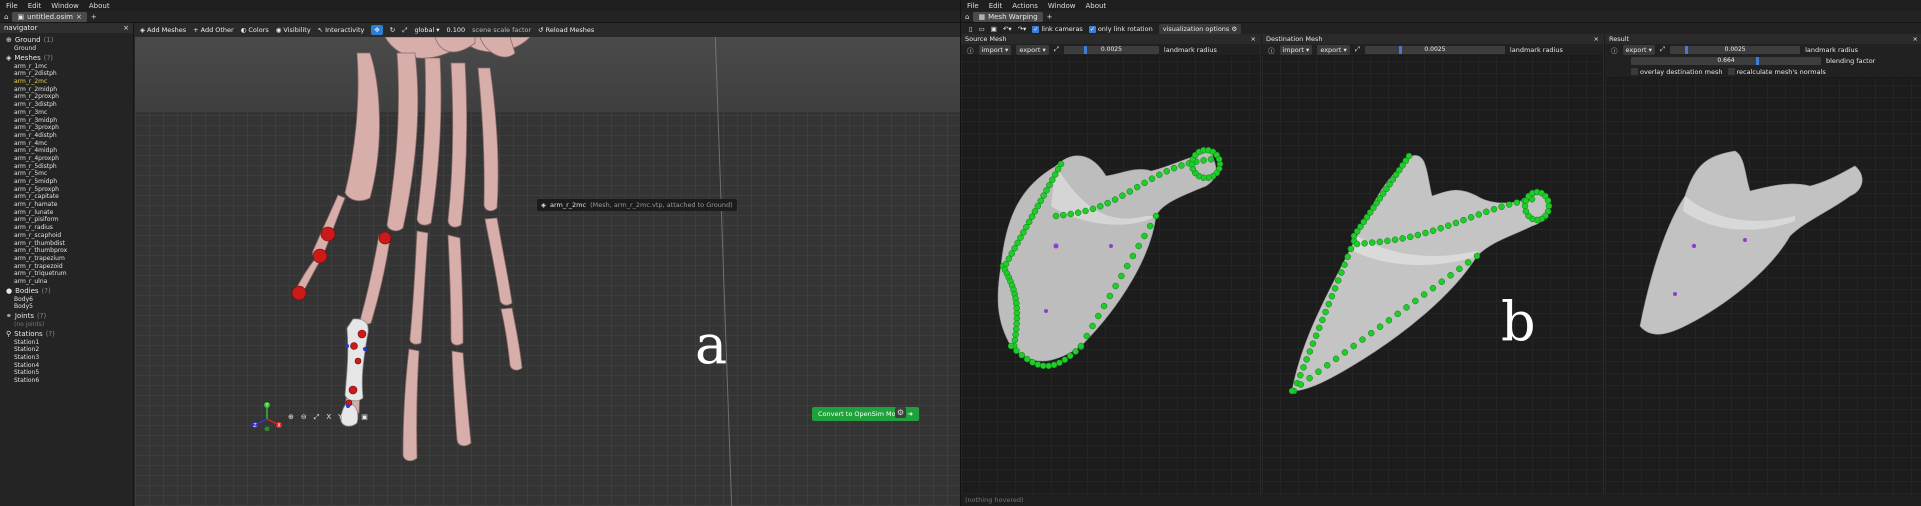  Describe the element at coordinates (341, 30) in the screenshot. I see `interactivity-button: ↖ Interactivity` at that location.